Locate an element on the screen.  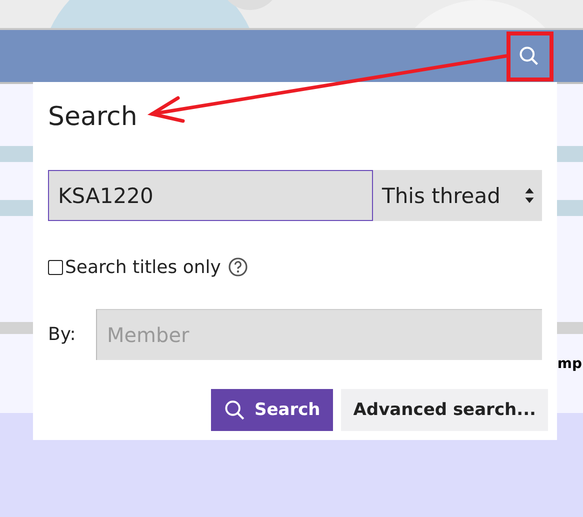
help-icon is located at coordinates (238, 267).